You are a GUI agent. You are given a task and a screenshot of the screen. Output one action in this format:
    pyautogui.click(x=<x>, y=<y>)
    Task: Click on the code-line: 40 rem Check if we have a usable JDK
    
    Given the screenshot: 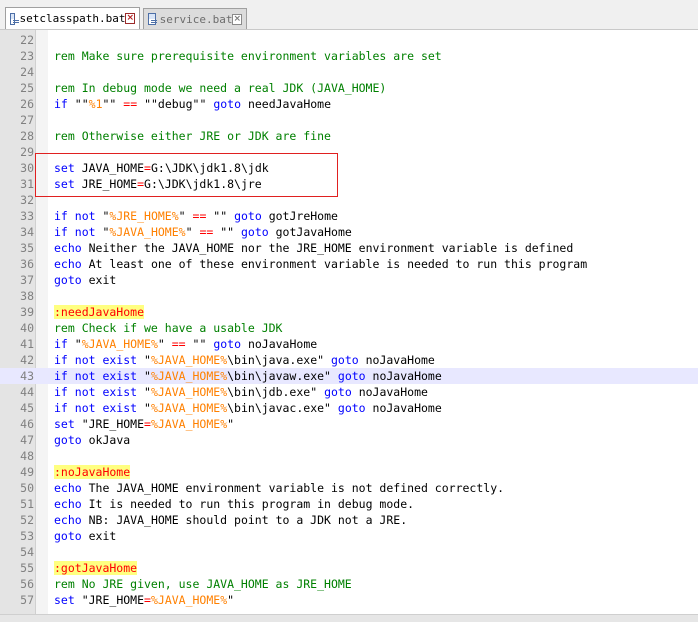 What is the action you would take?
    pyautogui.click(x=349, y=328)
    